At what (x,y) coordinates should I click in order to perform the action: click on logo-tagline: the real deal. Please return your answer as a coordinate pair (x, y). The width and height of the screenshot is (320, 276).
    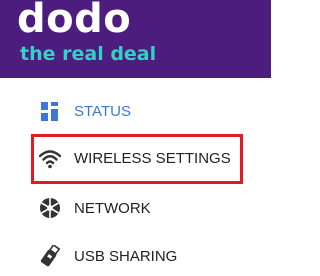
    Looking at the image, I should click on (88, 54).